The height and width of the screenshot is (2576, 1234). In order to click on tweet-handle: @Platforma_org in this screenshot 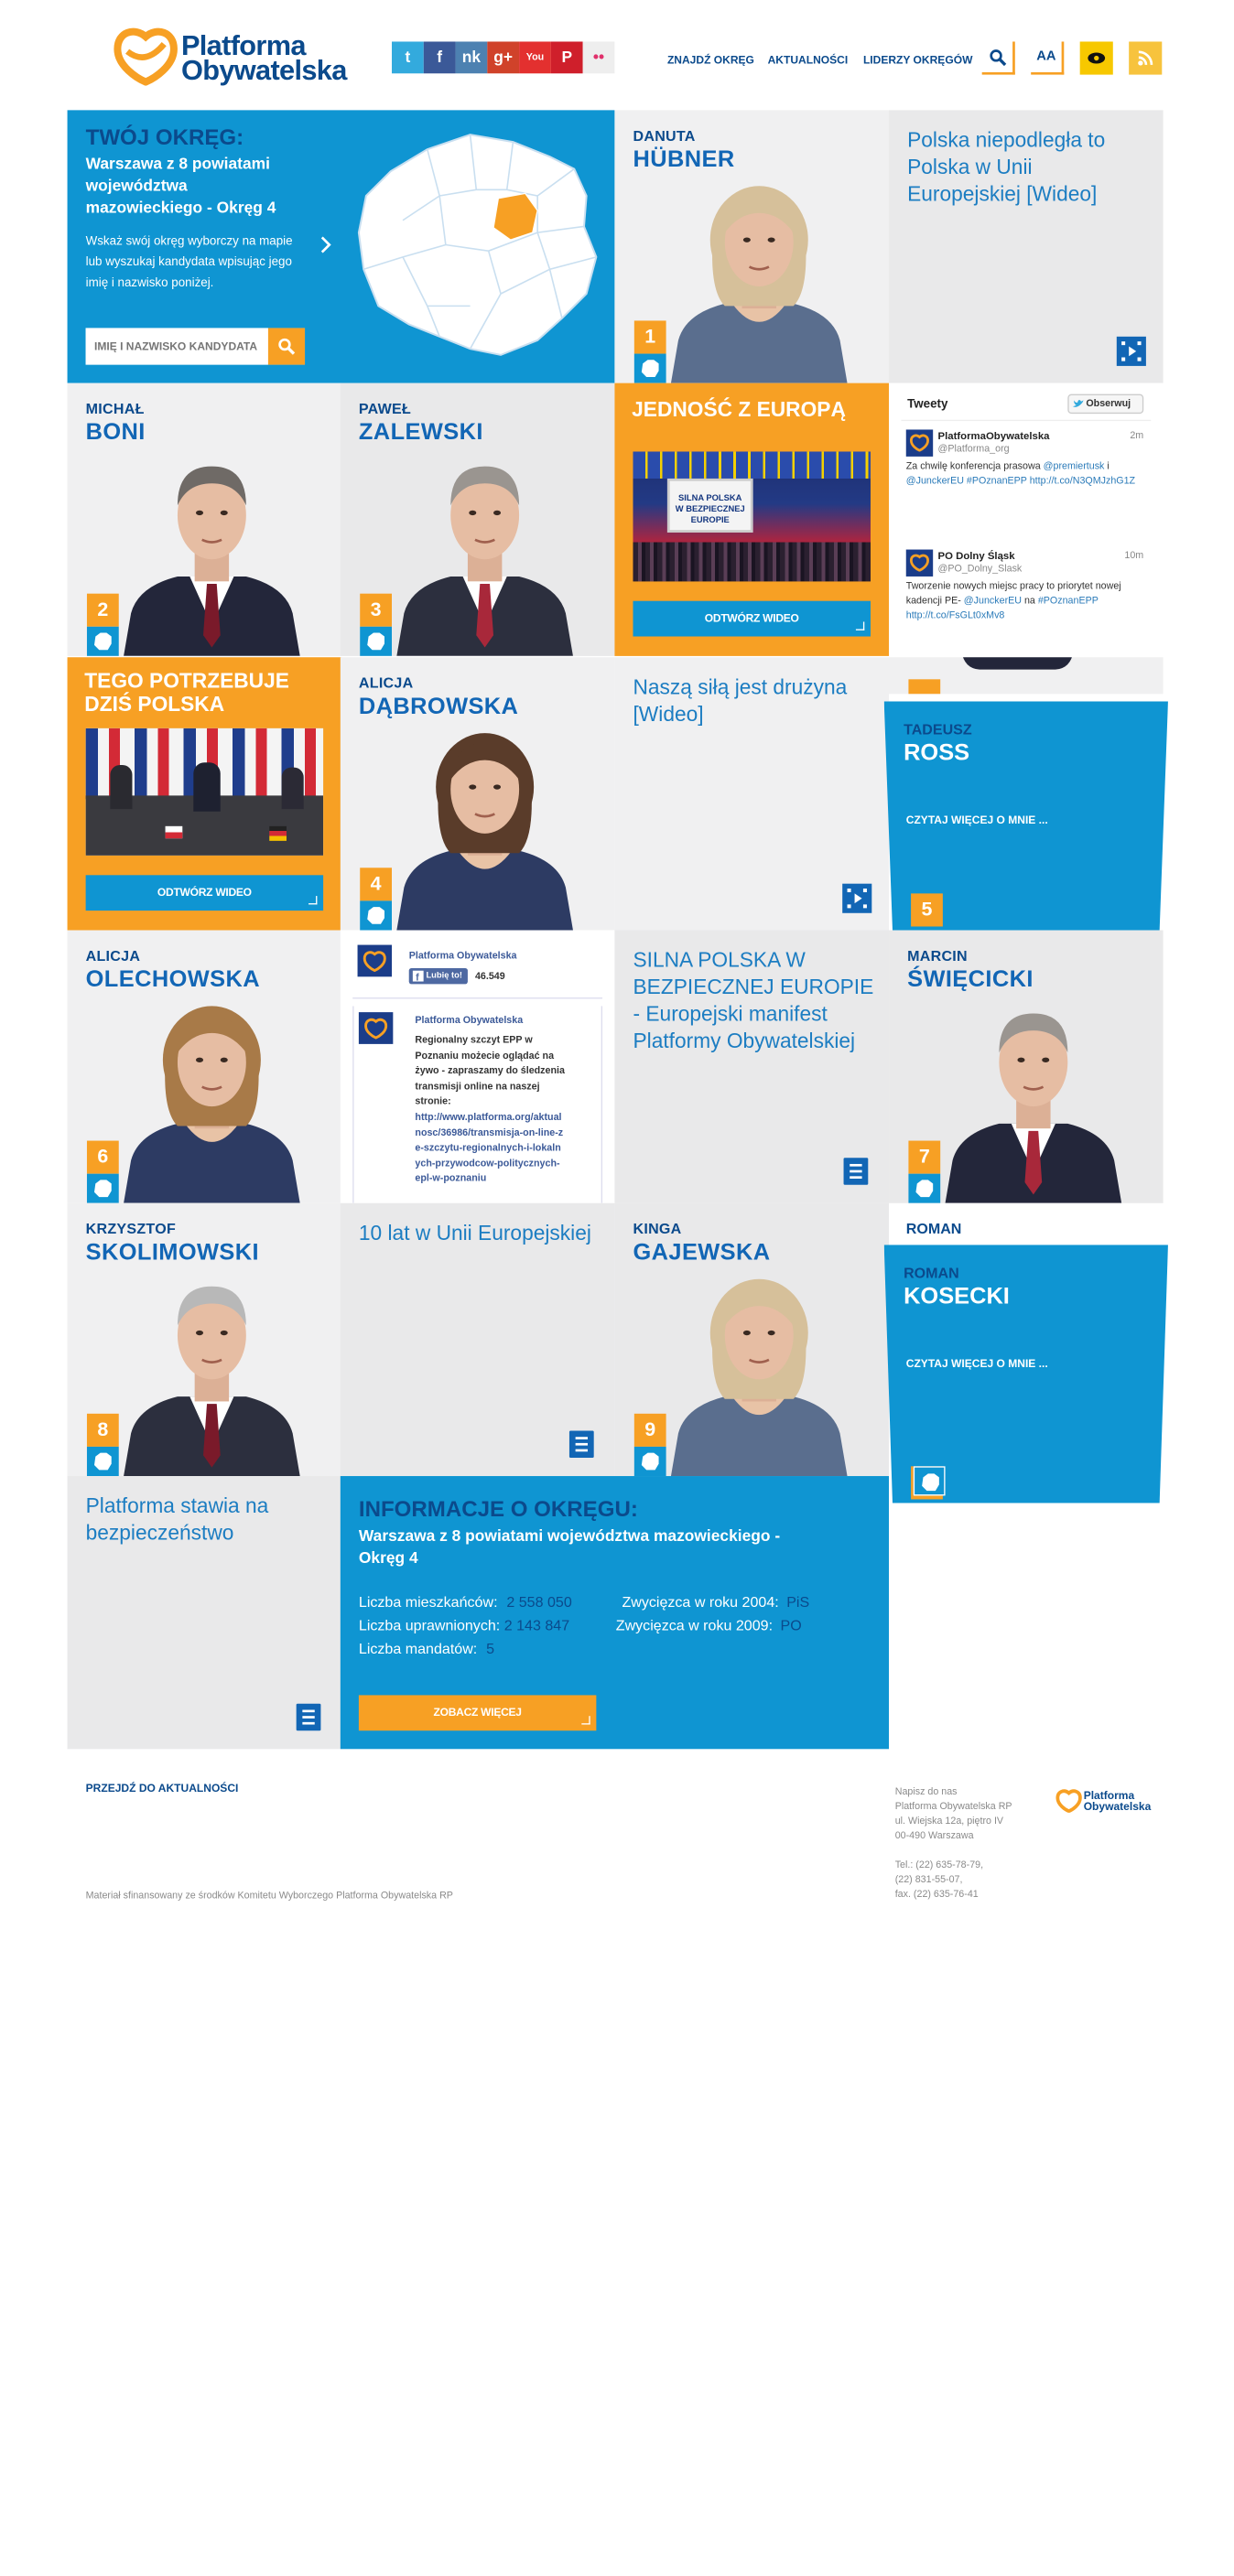, I will do `click(974, 448)`.